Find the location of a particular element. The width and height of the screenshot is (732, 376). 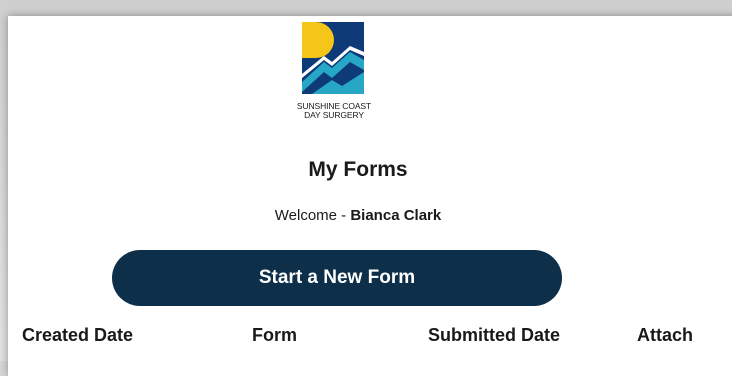

column-header-attach: Attach is located at coordinates (665, 335).